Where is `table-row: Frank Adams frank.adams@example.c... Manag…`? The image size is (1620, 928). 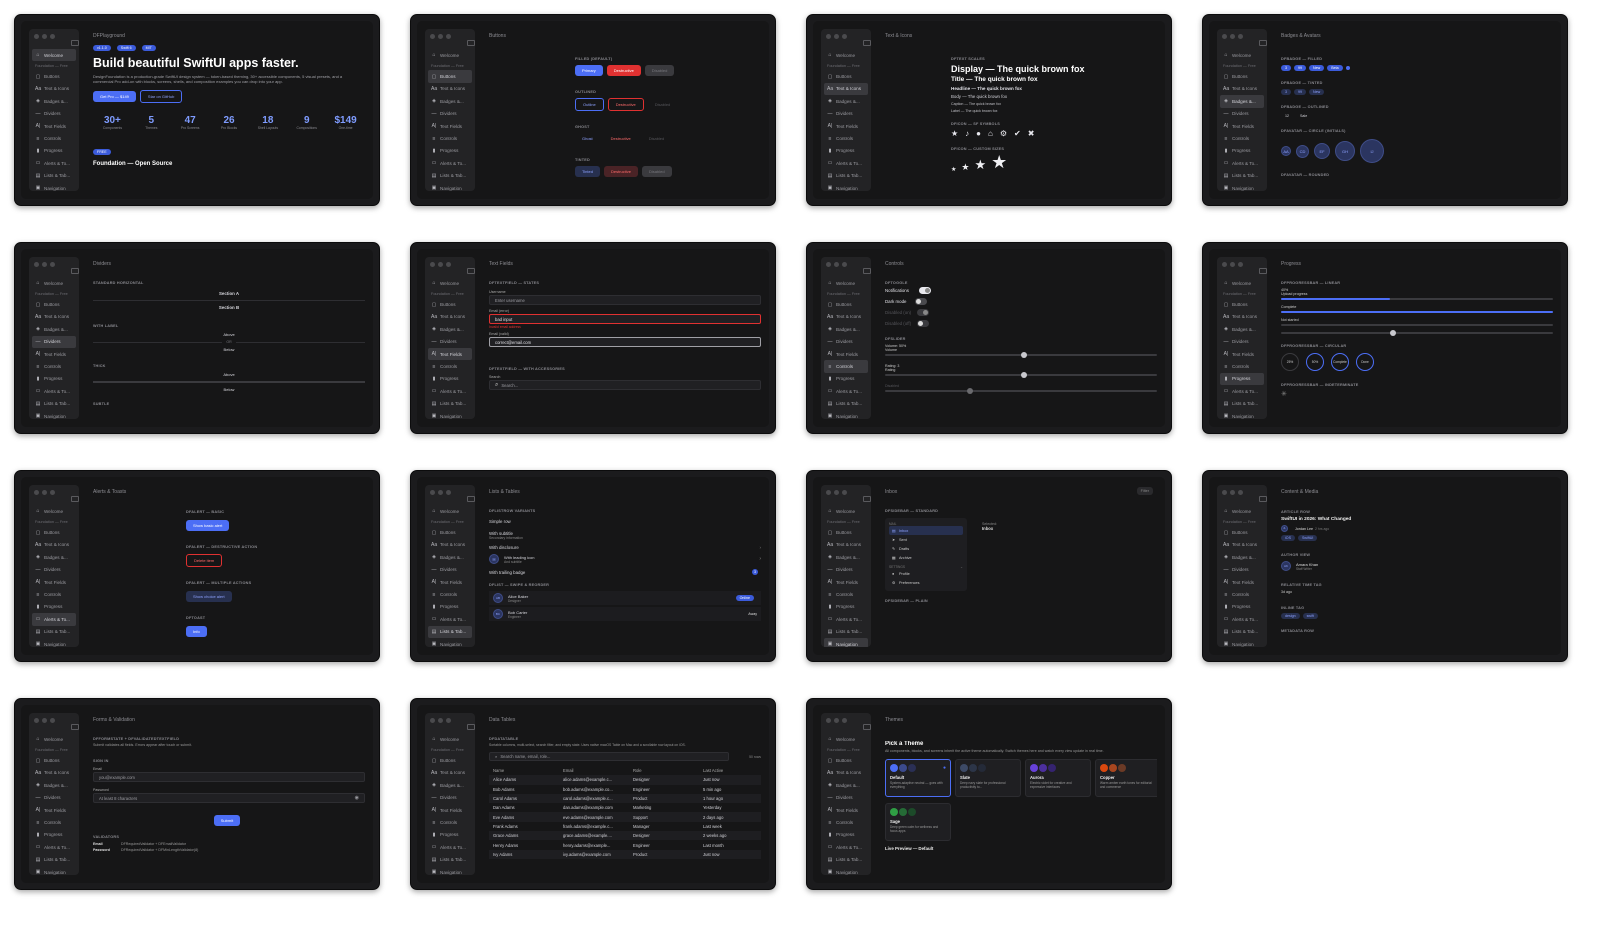 table-row: Frank Adams frank.adams@example.c... Manag… is located at coordinates (625, 826).